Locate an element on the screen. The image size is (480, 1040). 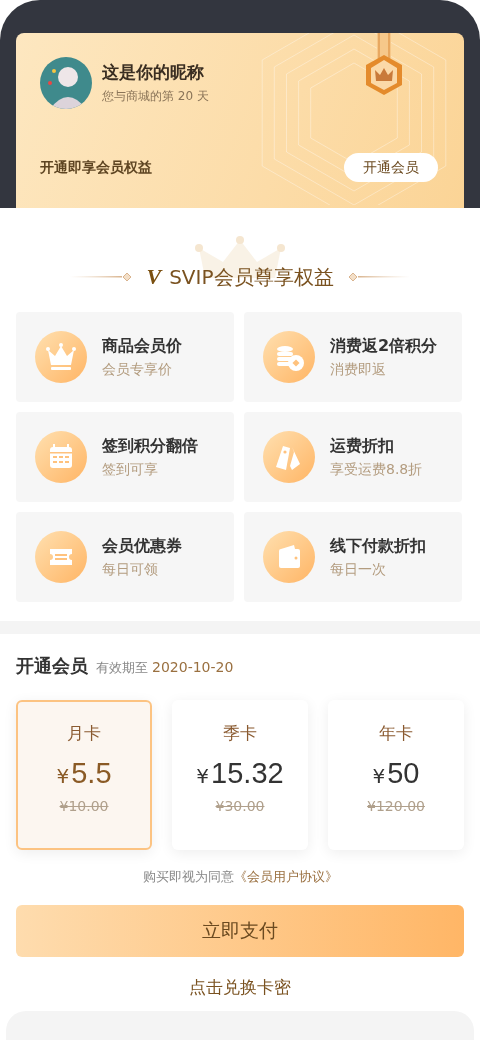
nickname: 这是你的昵称 is located at coordinates (153, 72).